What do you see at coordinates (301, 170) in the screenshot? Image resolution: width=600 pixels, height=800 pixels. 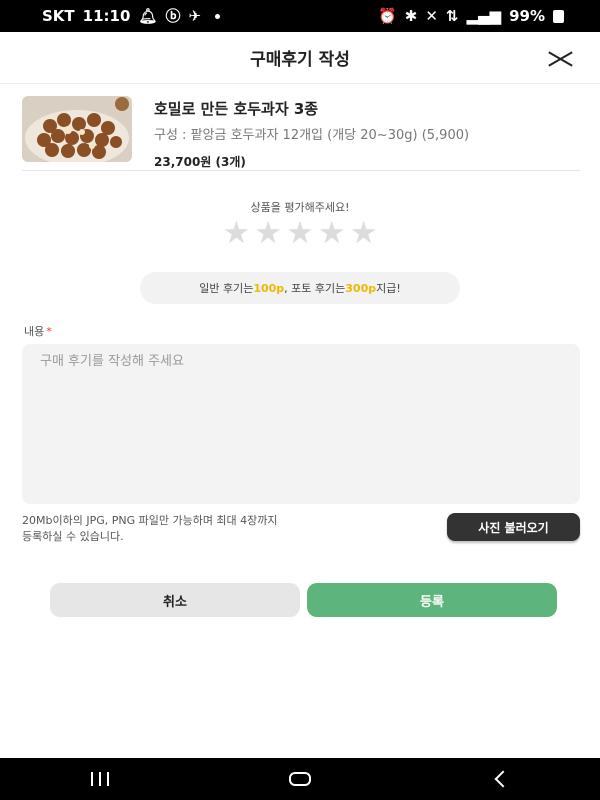 I see `divider` at bounding box center [301, 170].